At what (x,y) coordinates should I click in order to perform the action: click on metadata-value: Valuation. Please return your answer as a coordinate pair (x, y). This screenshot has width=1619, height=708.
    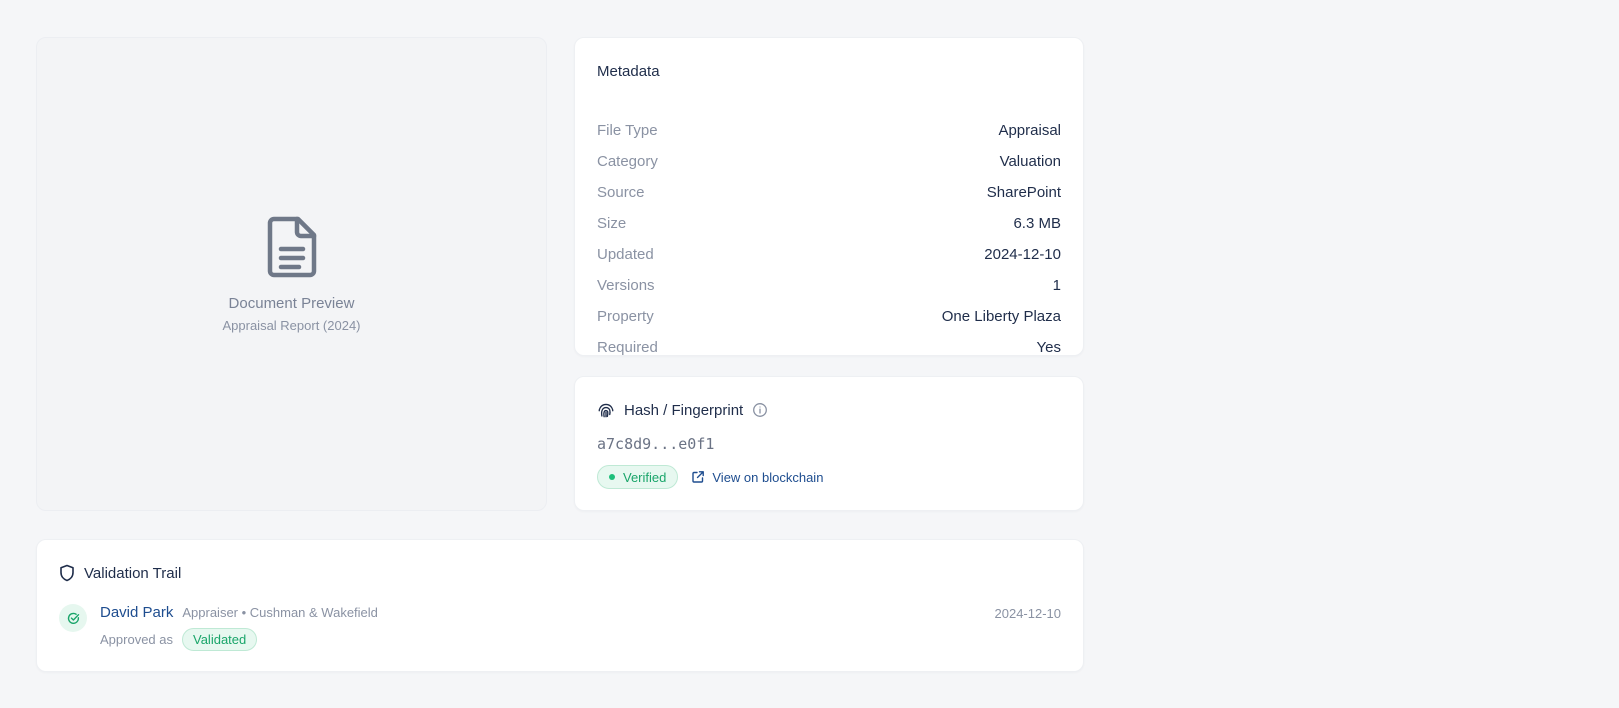
    Looking at the image, I should click on (1030, 161).